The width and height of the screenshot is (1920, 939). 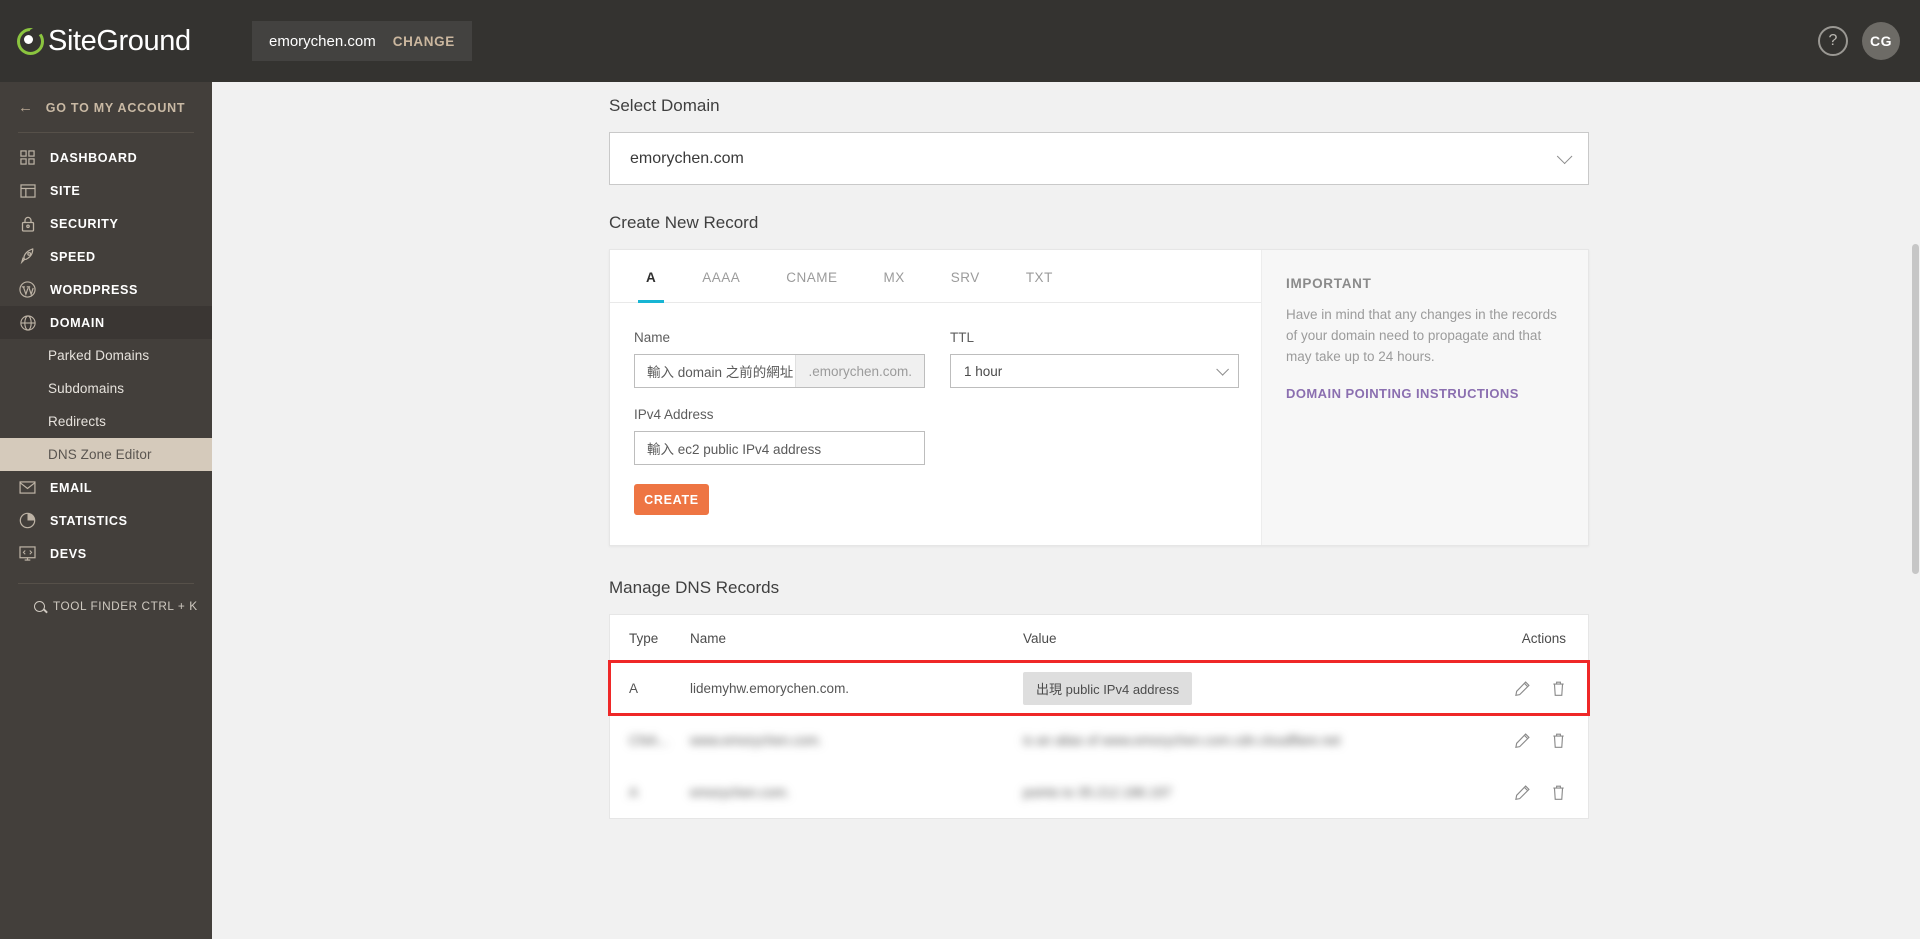 I want to click on name-field-group: Name 輸入 domain 之前的網址 .emorychen.com., so click(x=779, y=359).